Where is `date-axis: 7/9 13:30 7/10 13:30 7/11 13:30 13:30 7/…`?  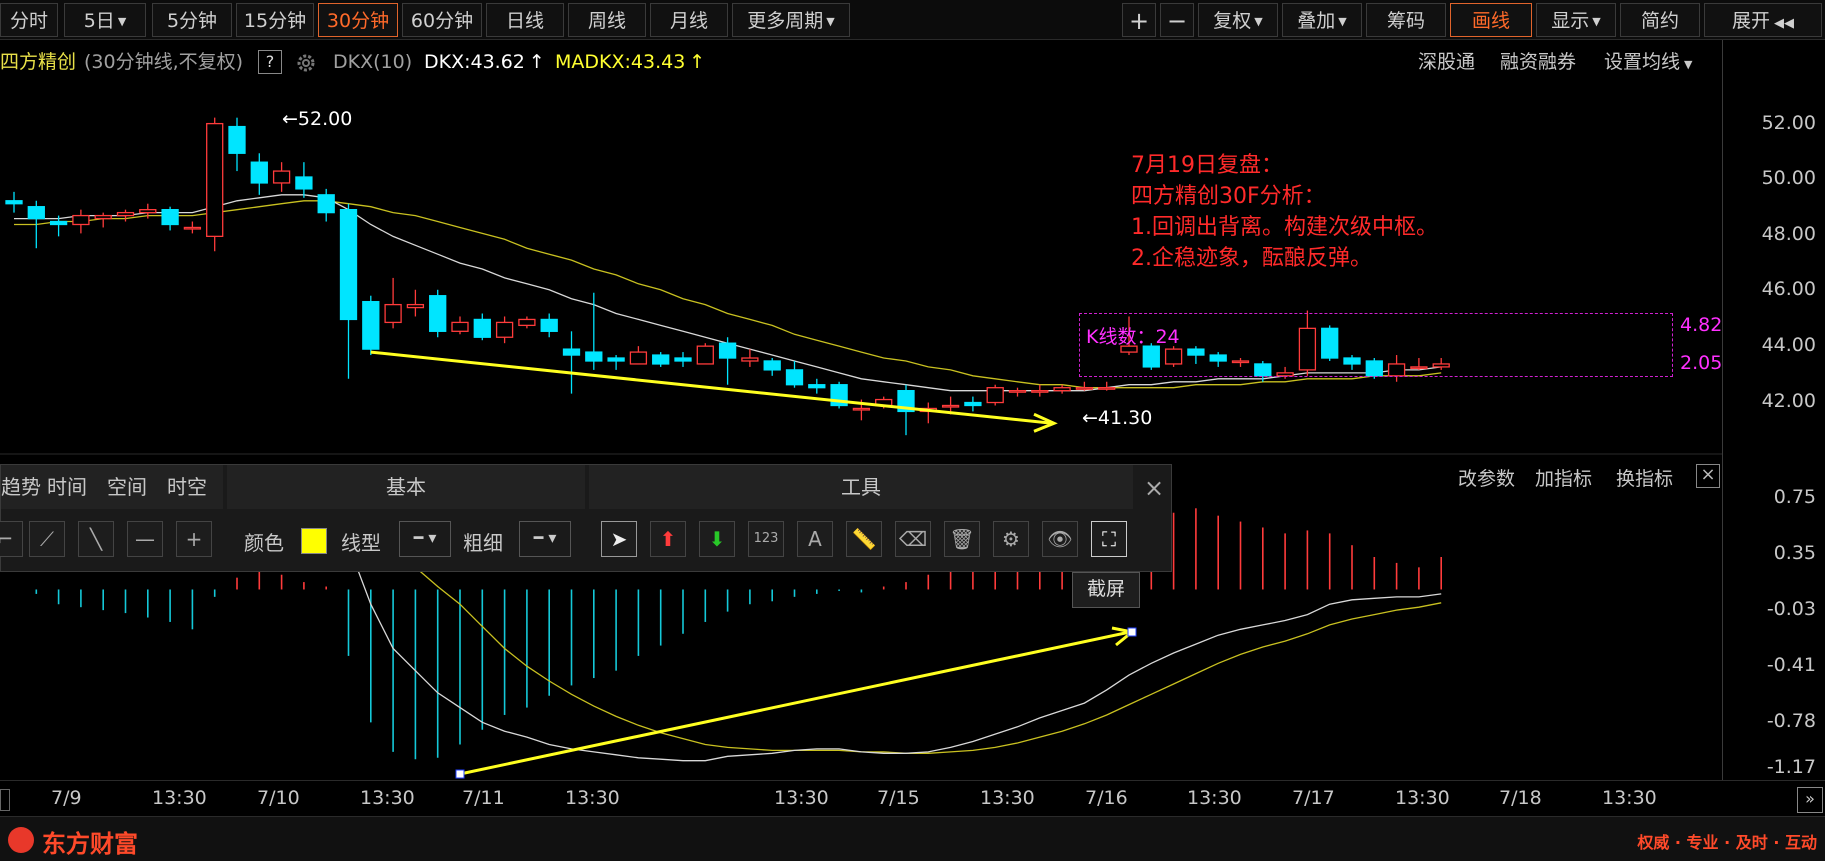 date-axis: 7/9 13:30 7/10 13:30 7/11 13:30 13:30 7/… is located at coordinates (912, 798).